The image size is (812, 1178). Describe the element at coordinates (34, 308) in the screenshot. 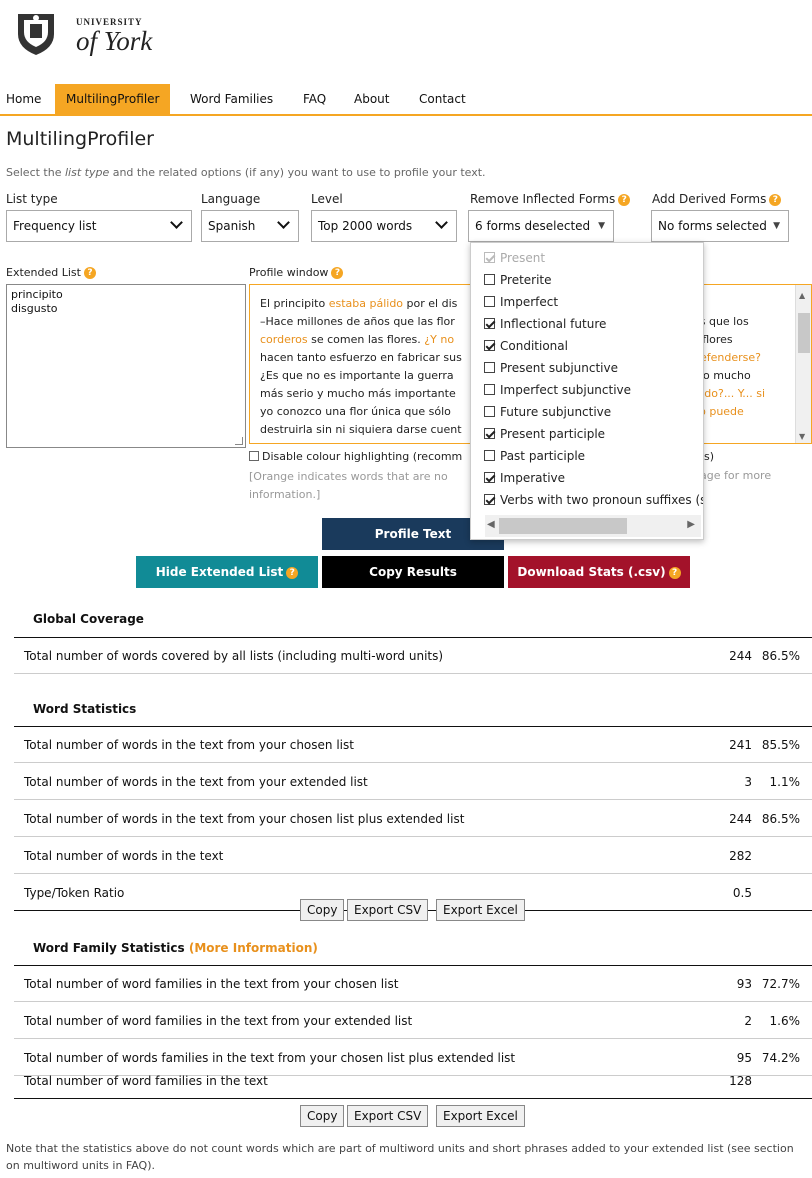

I see `extended-list-line: disgusto` at that location.